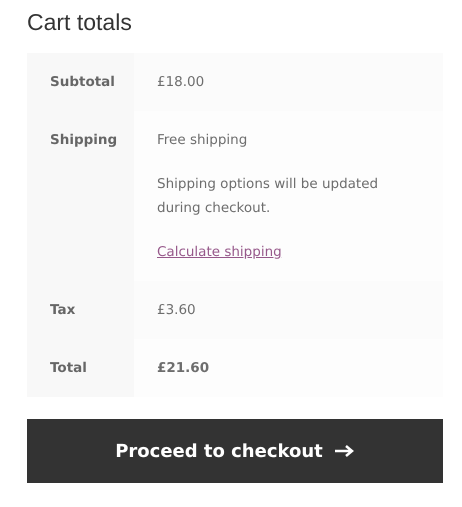  Describe the element at coordinates (80, 82) in the screenshot. I see `row-label: Subtotal` at that location.